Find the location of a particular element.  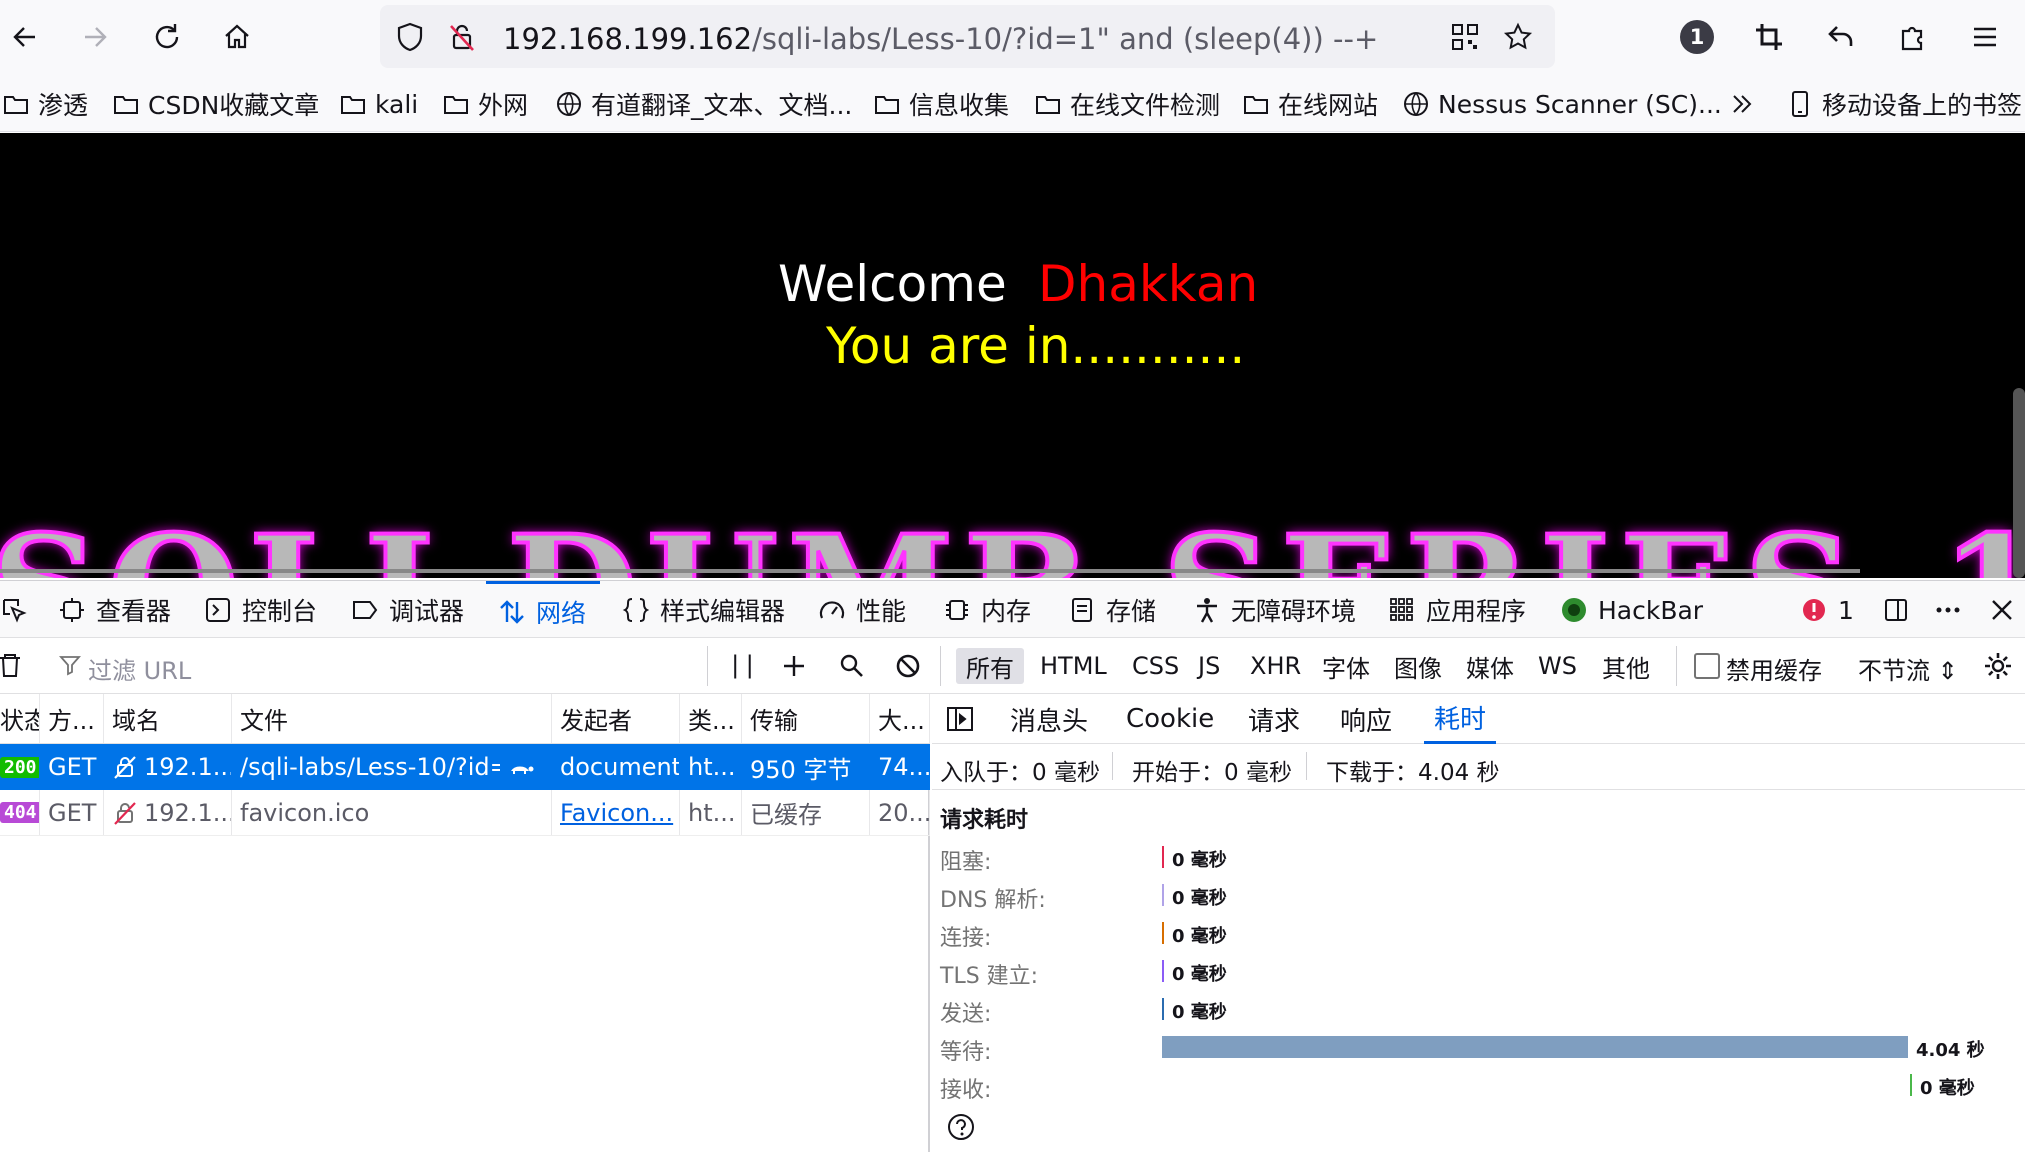

filter-type-media: 媒体 is located at coordinates (1490, 666).